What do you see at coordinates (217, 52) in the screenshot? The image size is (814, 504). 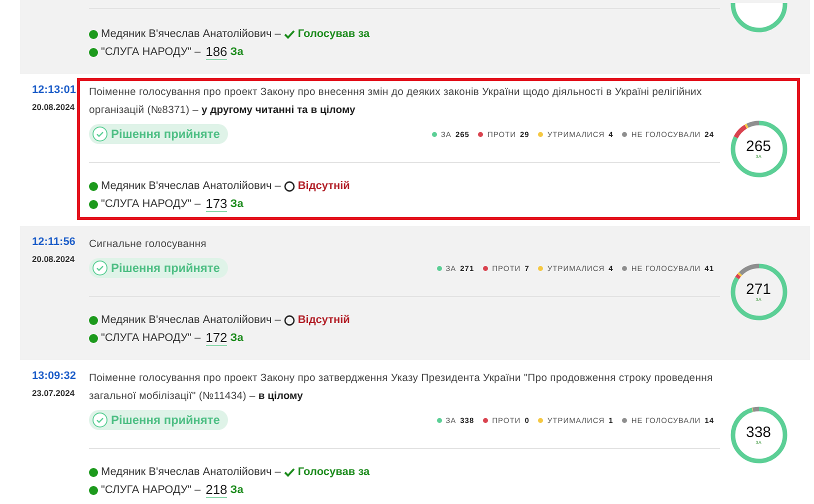 I see `vote-count-link: 186` at bounding box center [217, 52].